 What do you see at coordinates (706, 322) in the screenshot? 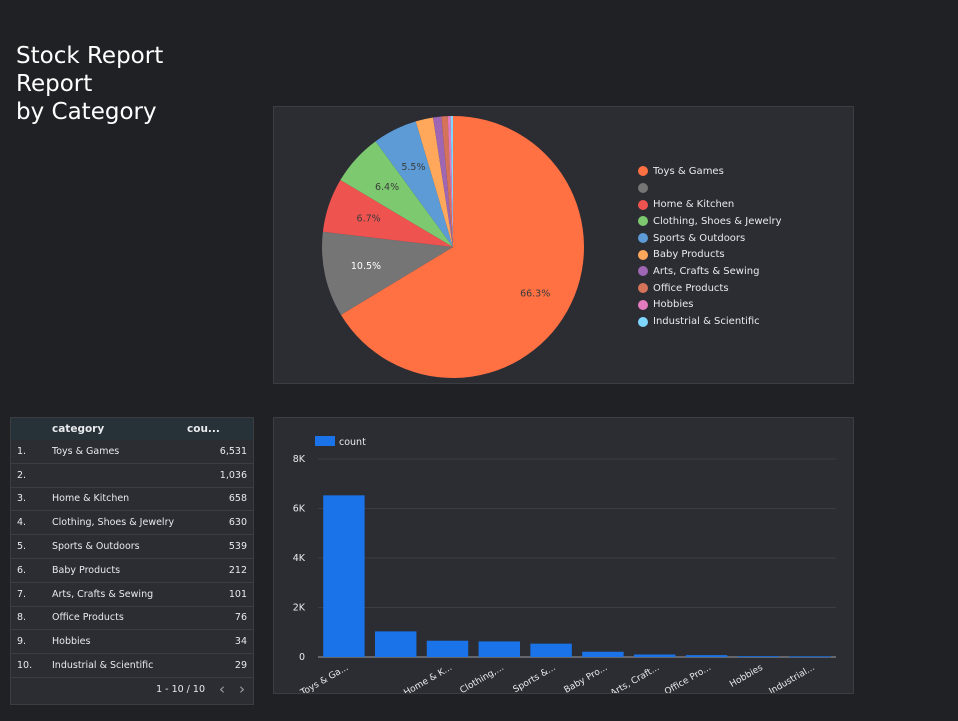
I see `legend-label: Industrial & Scientific` at bounding box center [706, 322].